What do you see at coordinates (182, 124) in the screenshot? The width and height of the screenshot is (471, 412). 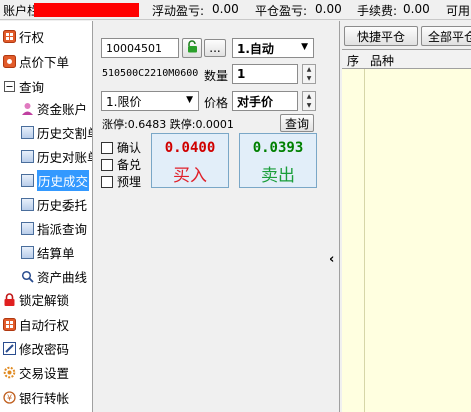 I see `limit-down-label: 跌停:` at bounding box center [182, 124].